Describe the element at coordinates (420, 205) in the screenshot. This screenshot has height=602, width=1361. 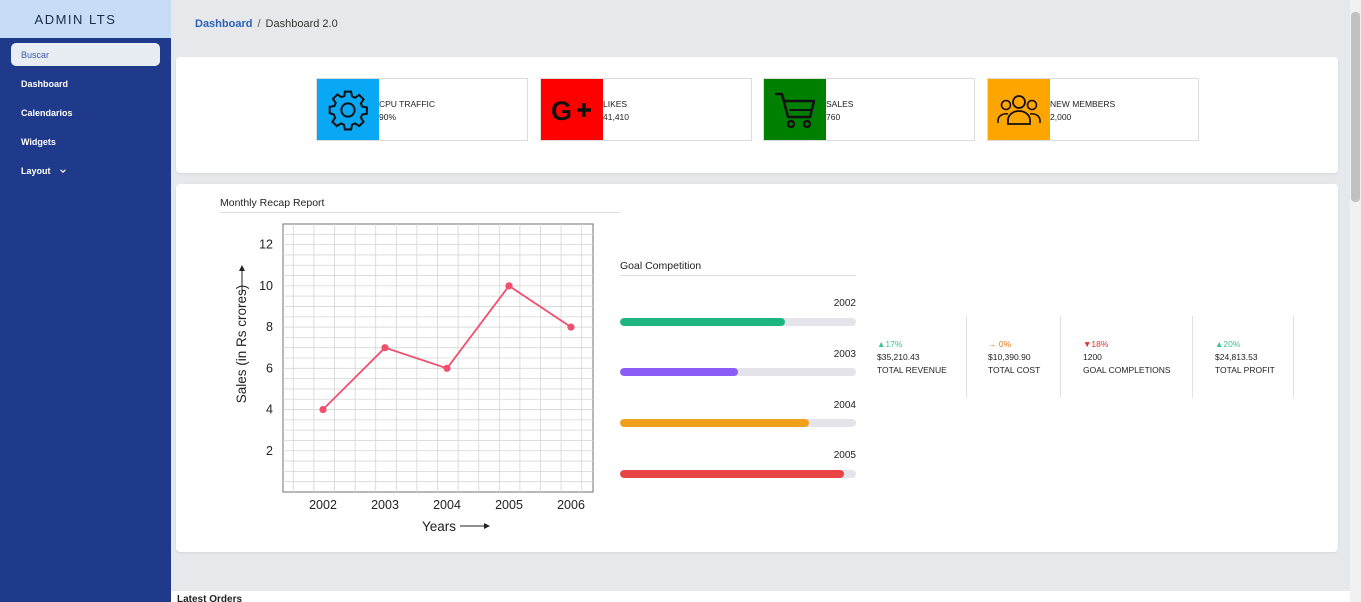
I see `recap-report-title: Monthly Recap Report` at that location.